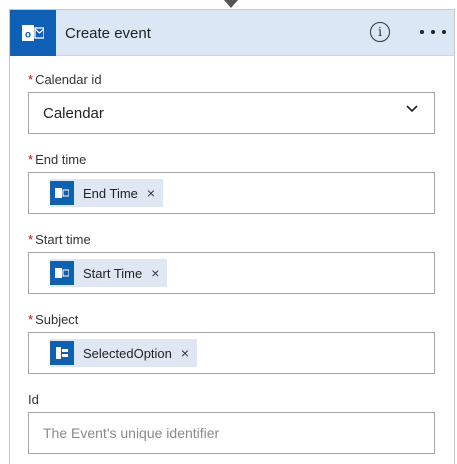 The height and width of the screenshot is (464, 457). Describe the element at coordinates (33, 33) in the screenshot. I see `outlook-icon: o` at that location.